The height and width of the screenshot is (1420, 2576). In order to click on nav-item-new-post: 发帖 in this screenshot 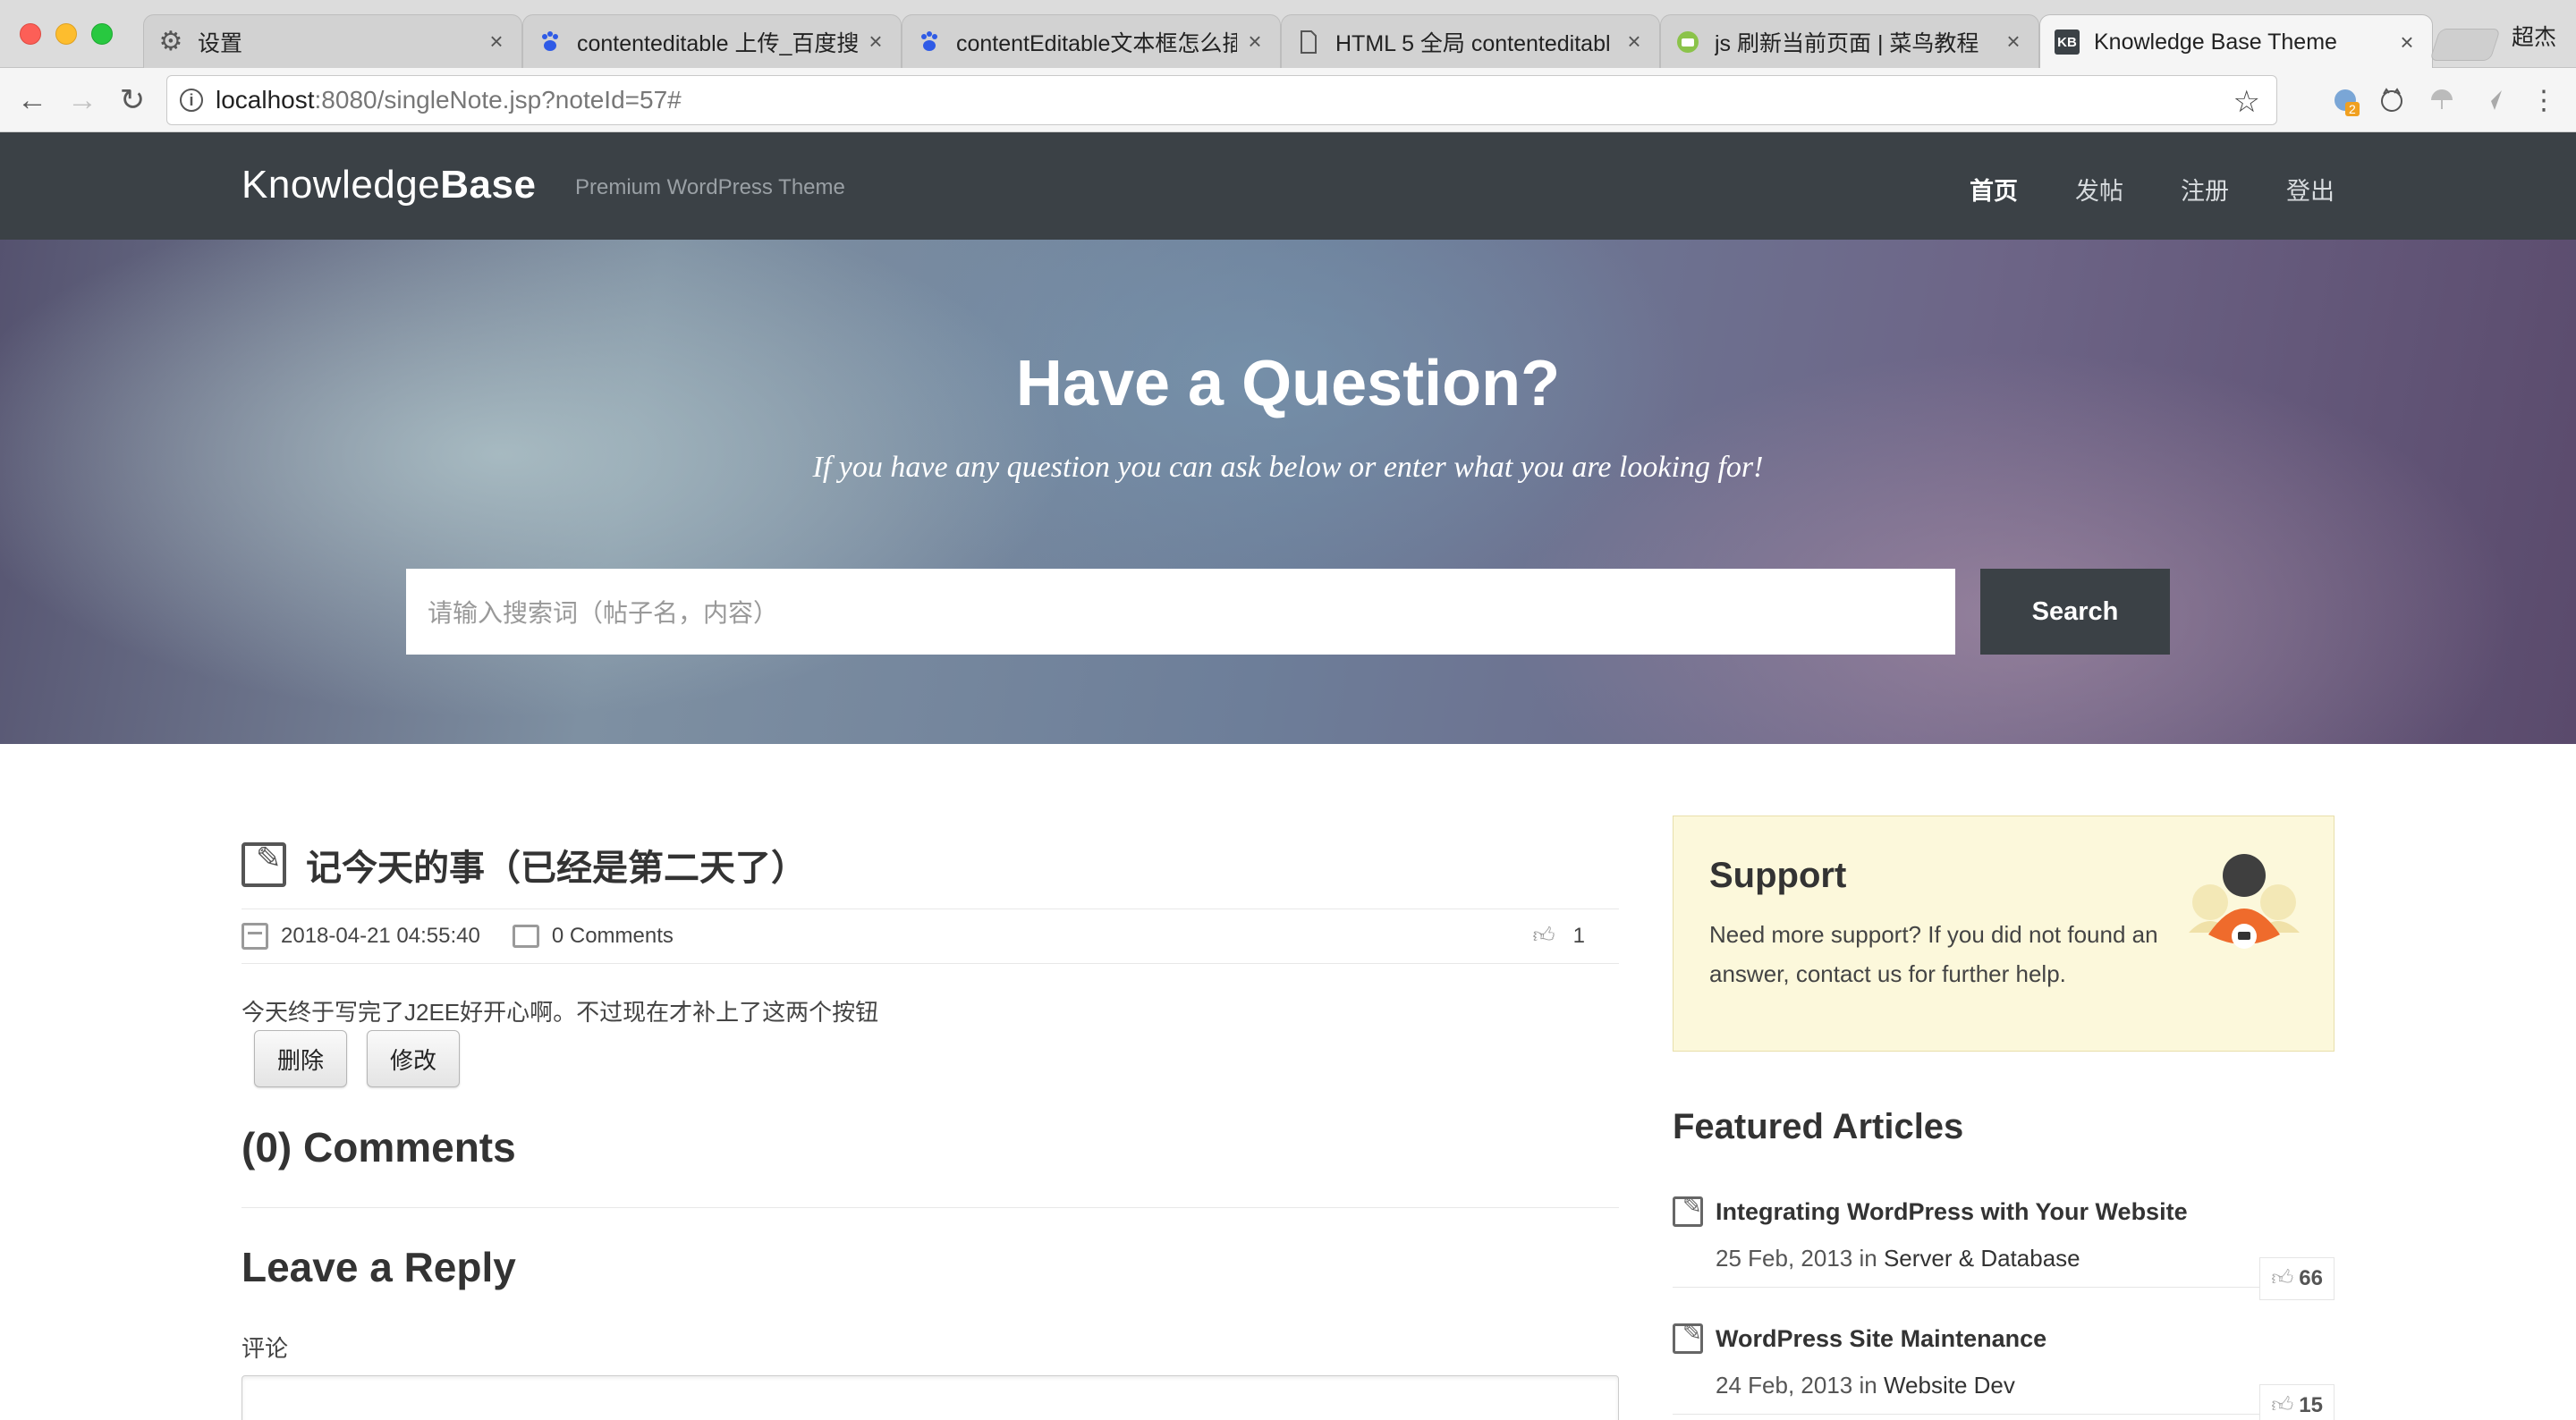, I will do `click(2099, 190)`.